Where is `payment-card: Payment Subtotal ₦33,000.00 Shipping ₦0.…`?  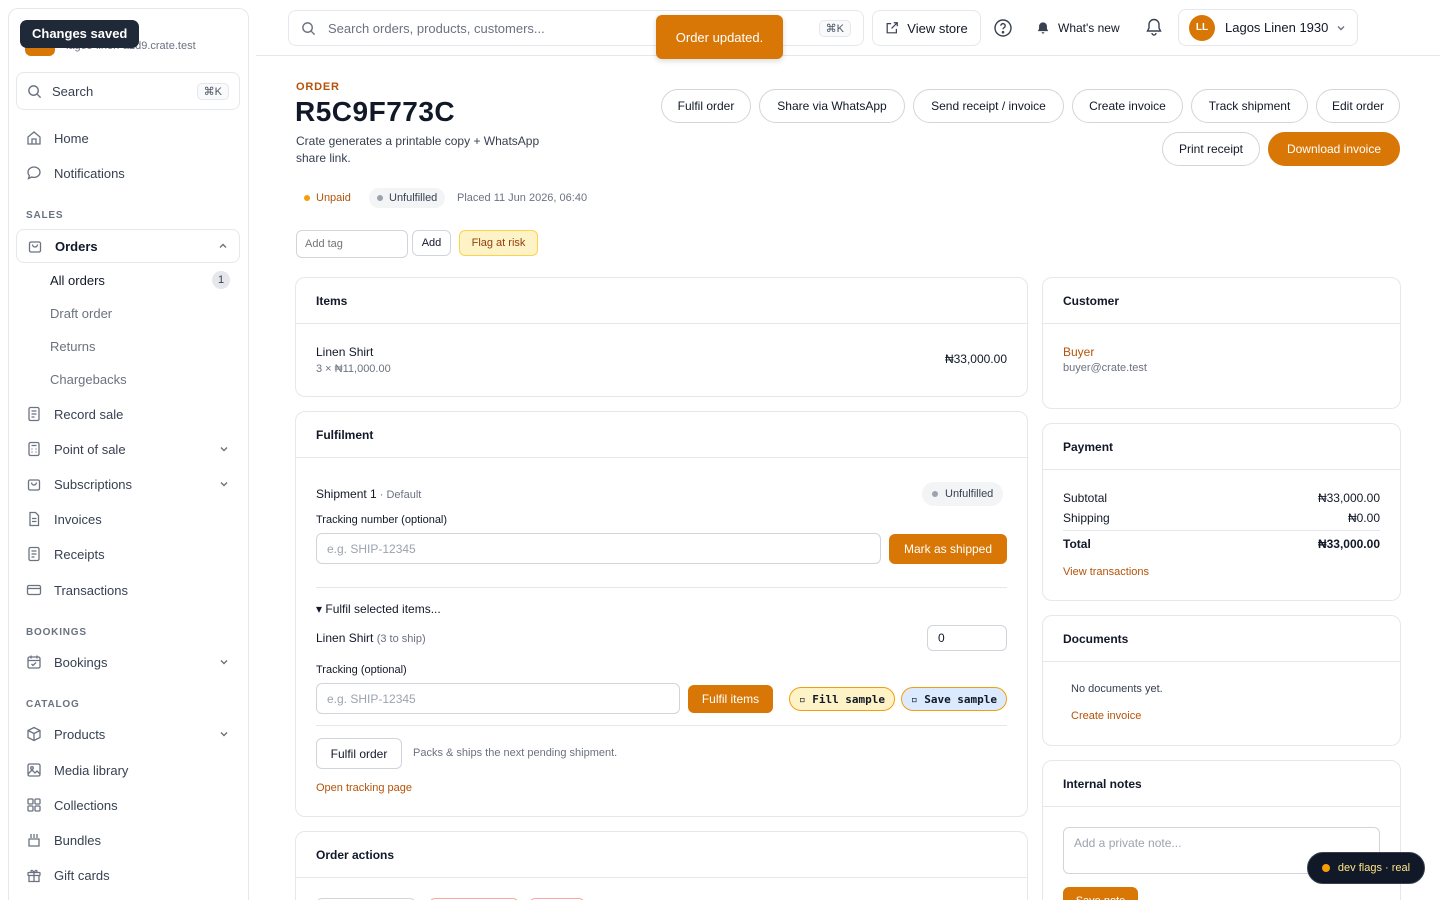
payment-card: Payment Subtotal ₦33,000.00 Shipping ₦0.… is located at coordinates (1221, 512).